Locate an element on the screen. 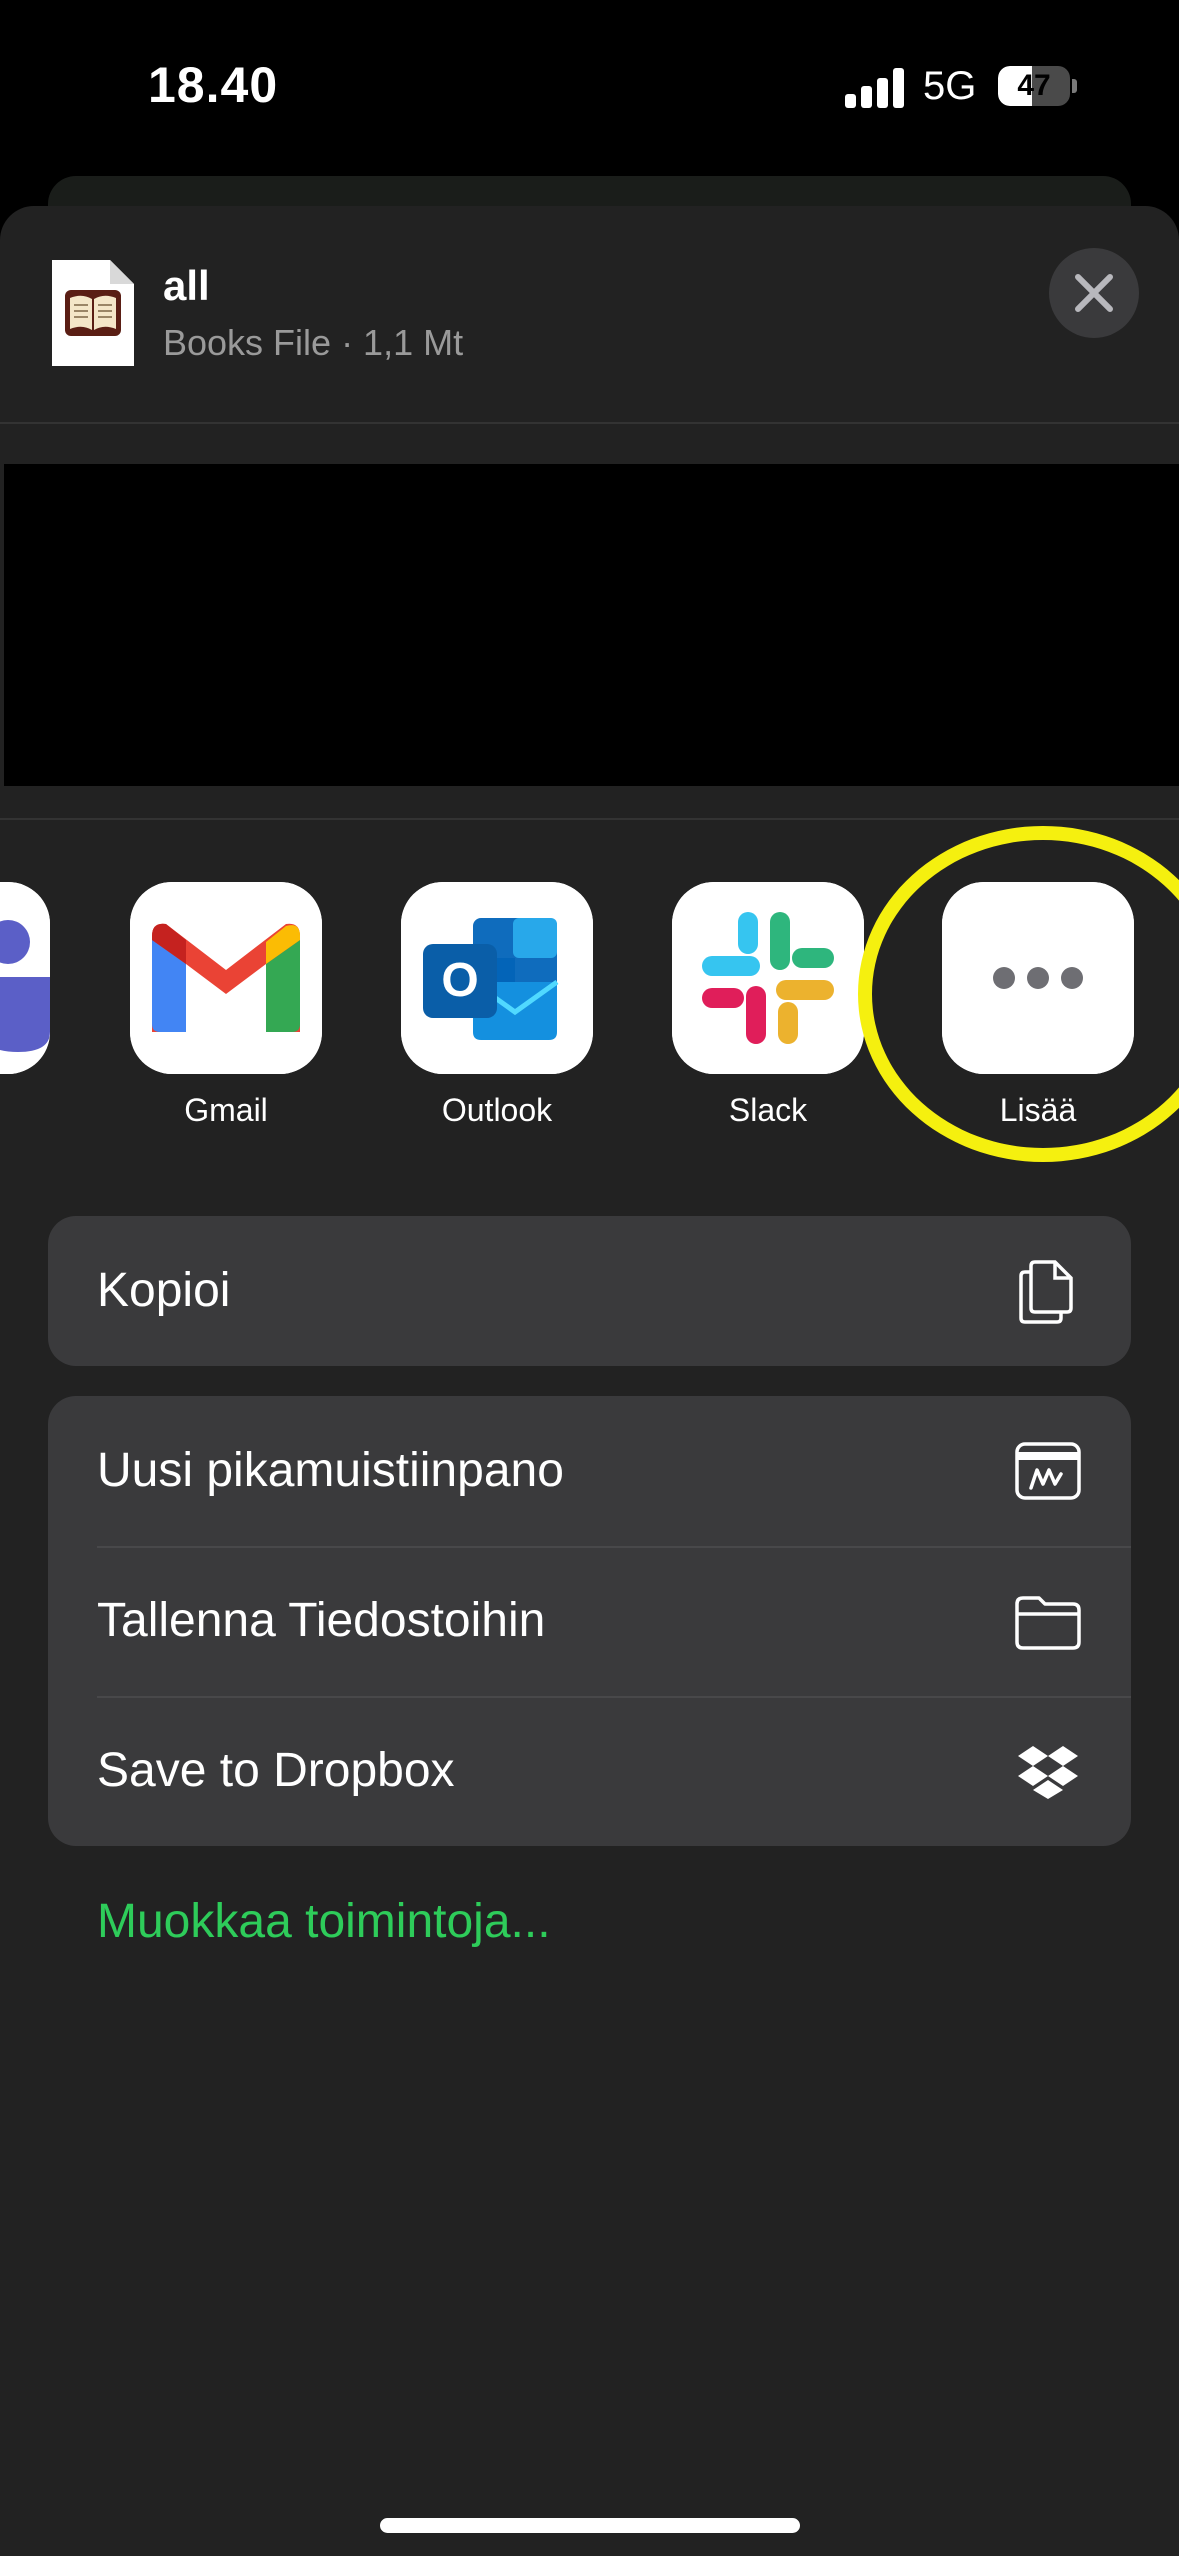 Image resolution: width=1179 pixels, height=2556 pixels. file-meta: Books File · 1,1 Mt is located at coordinates (313, 342).